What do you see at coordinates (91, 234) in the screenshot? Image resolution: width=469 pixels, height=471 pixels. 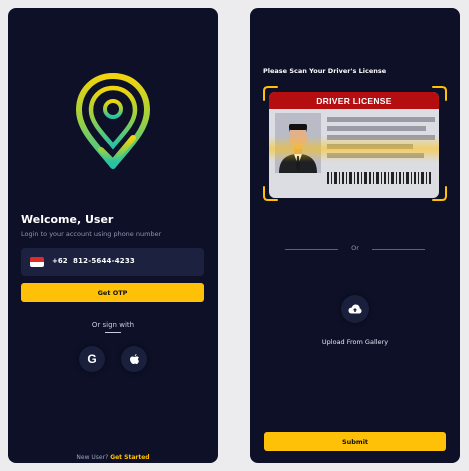 I see `welcome-subtitle: Login to your account using phone number` at bounding box center [91, 234].